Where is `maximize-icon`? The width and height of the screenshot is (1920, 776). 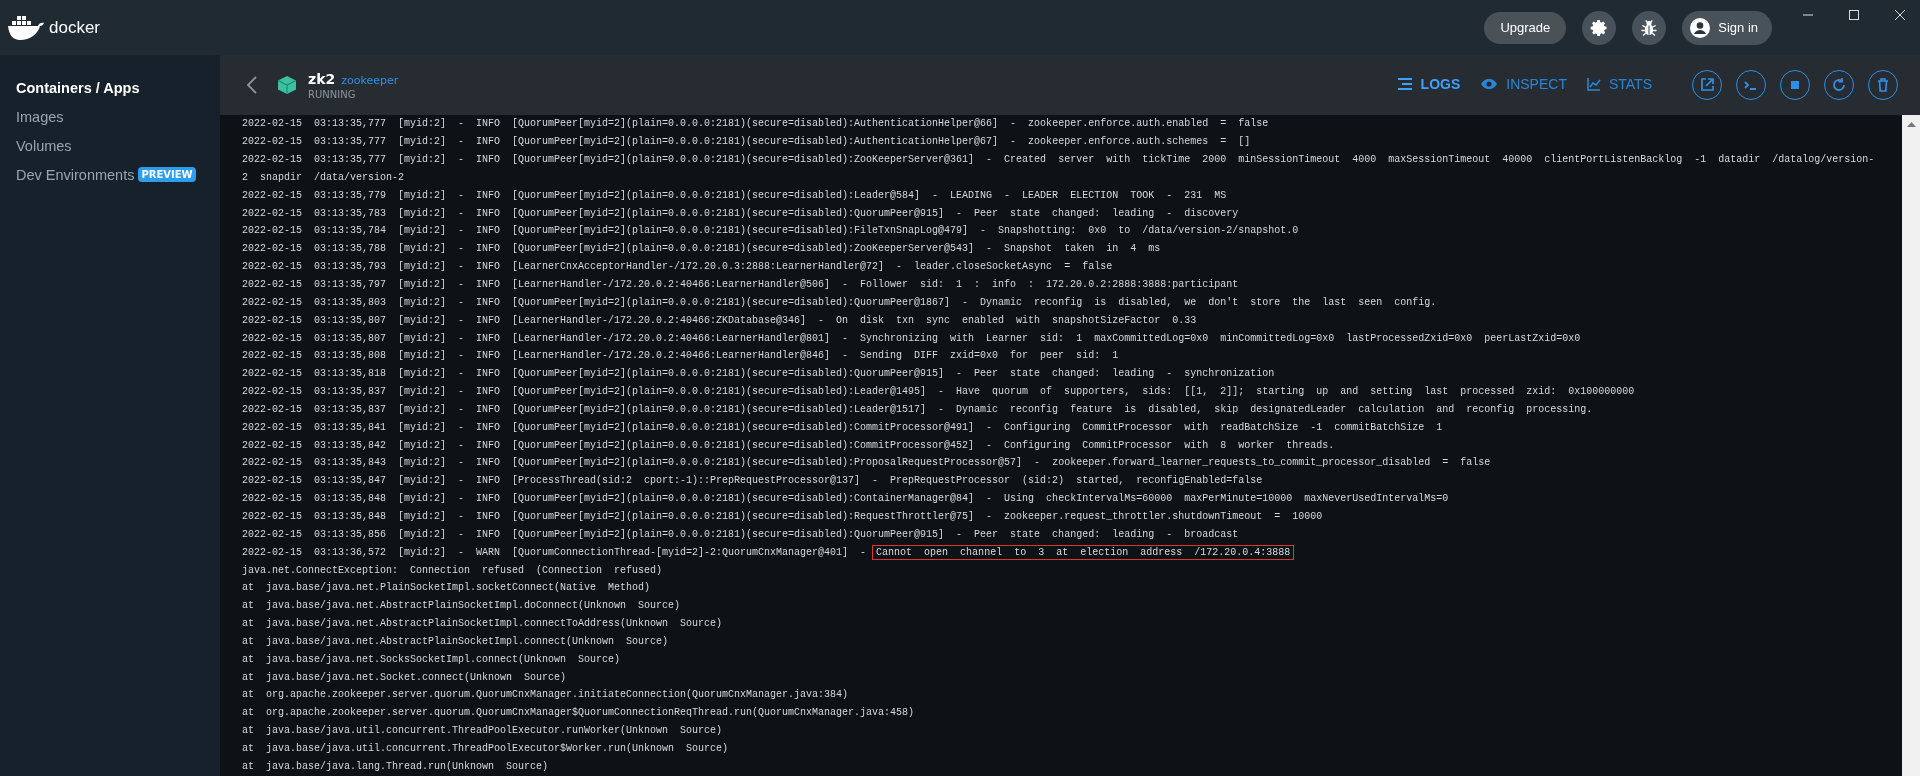
maximize-icon is located at coordinates (1854, 15).